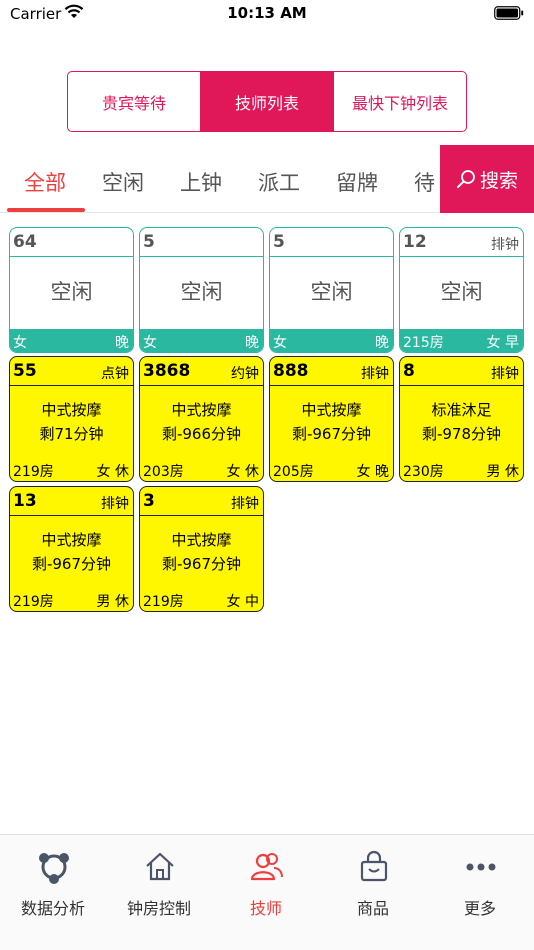 This screenshot has height=950, width=534. Describe the element at coordinates (399, 101) in the screenshot. I see `segment-fastest-finish-list: 最快下钟列表` at that location.